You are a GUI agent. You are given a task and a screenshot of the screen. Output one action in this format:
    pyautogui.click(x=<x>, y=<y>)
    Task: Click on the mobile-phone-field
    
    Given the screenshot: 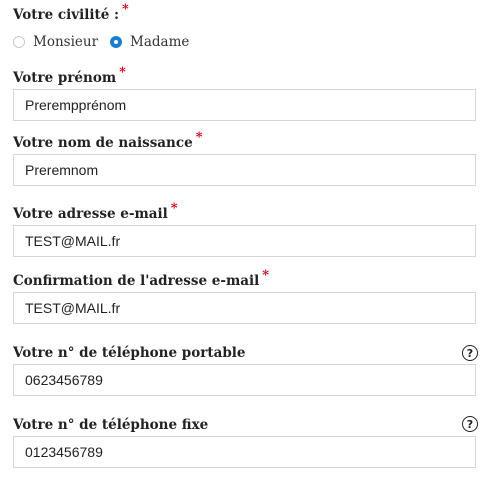 What is the action you would take?
    pyautogui.click(x=244, y=380)
    